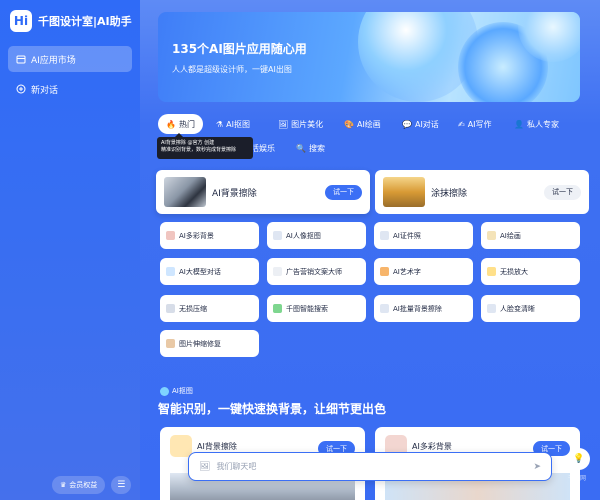 This screenshot has height=500, width=600. I want to click on tool-card-bg-removal: AI背景擦除 试一下, so click(263, 192).